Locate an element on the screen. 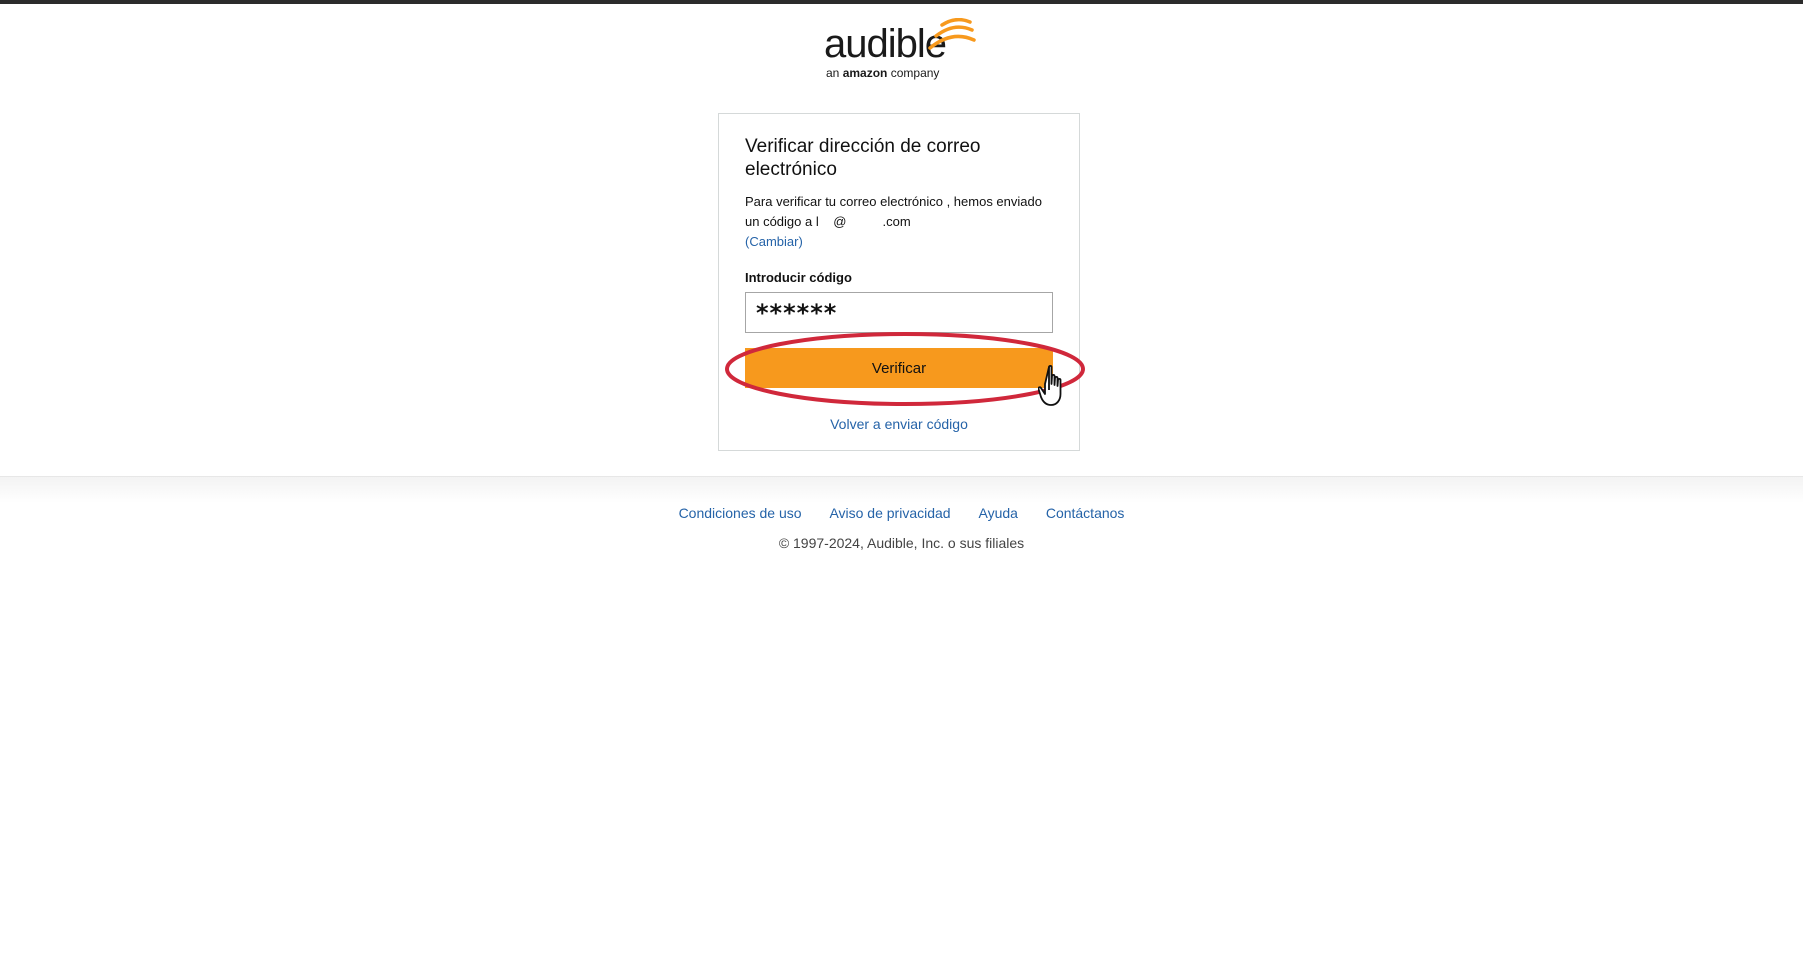 The image size is (1803, 956). code-field-label: Introducir código is located at coordinates (798, 277).